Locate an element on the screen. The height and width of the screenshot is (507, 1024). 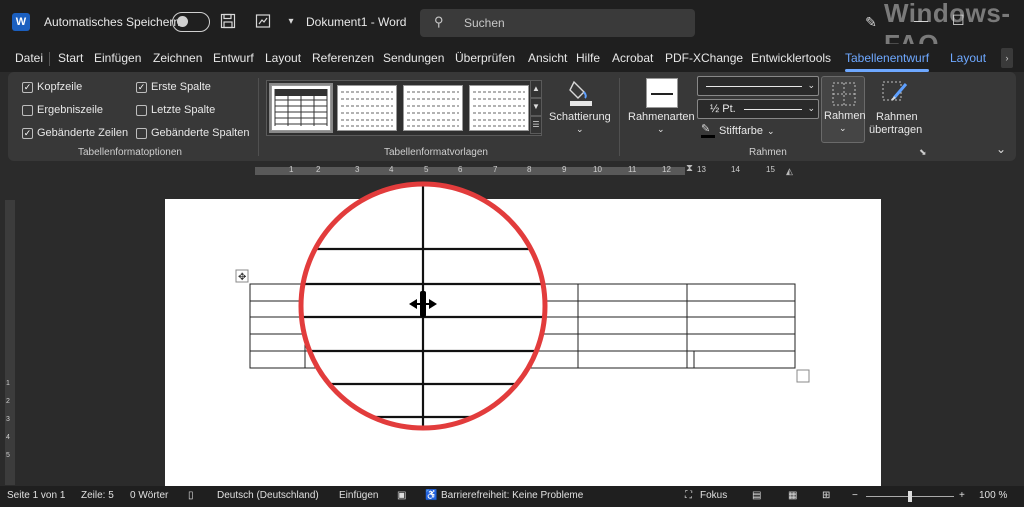
status-line: Zeile: 5 is located at coordinates (97, 495).